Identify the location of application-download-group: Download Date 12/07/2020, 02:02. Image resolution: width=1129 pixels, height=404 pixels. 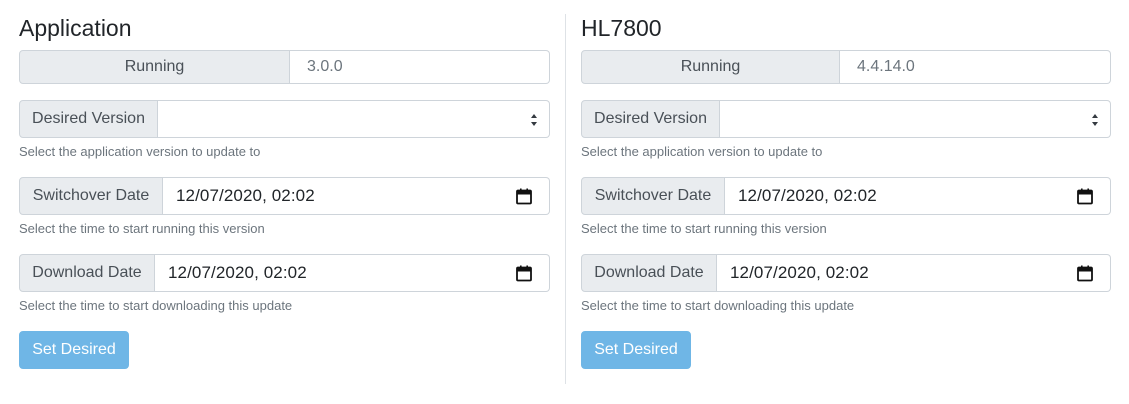
(284, 273).